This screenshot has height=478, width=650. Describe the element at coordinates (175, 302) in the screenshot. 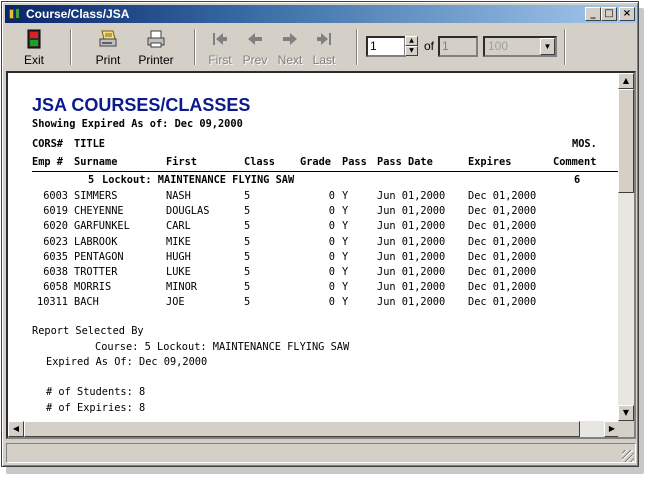

I see `cell-first: JOE` at that location.